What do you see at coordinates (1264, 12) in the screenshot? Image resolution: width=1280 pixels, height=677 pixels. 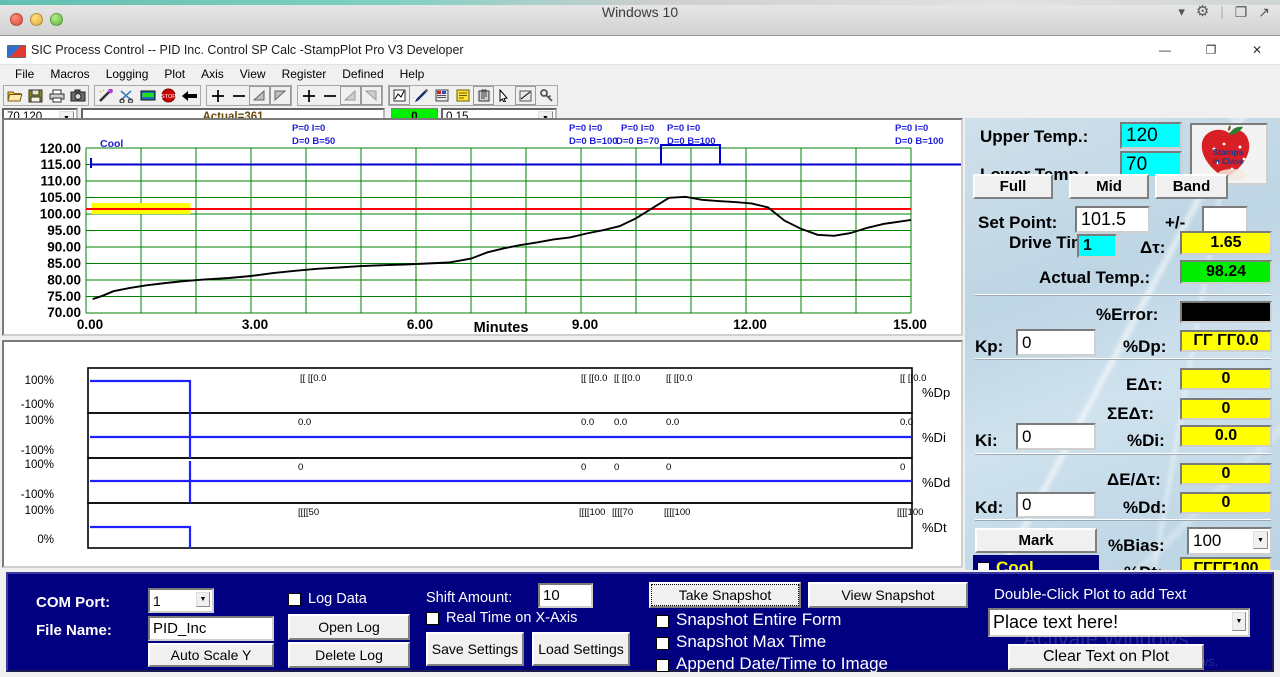 I see `fullscreen-icon: ↗` at bounding box center [1264, 12].